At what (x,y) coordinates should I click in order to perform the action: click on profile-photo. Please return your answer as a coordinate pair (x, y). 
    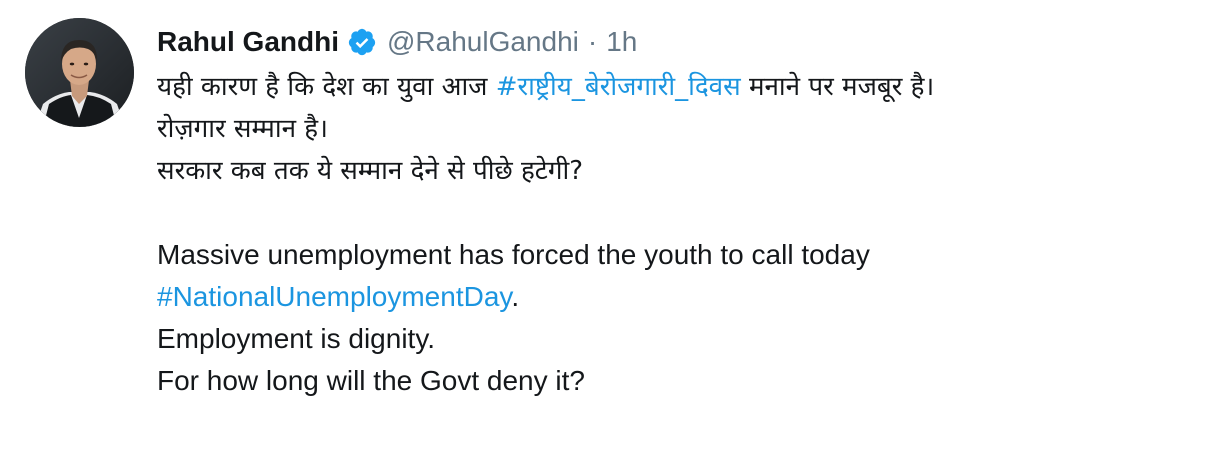
    Looking at the image, I should click on (79, 72).